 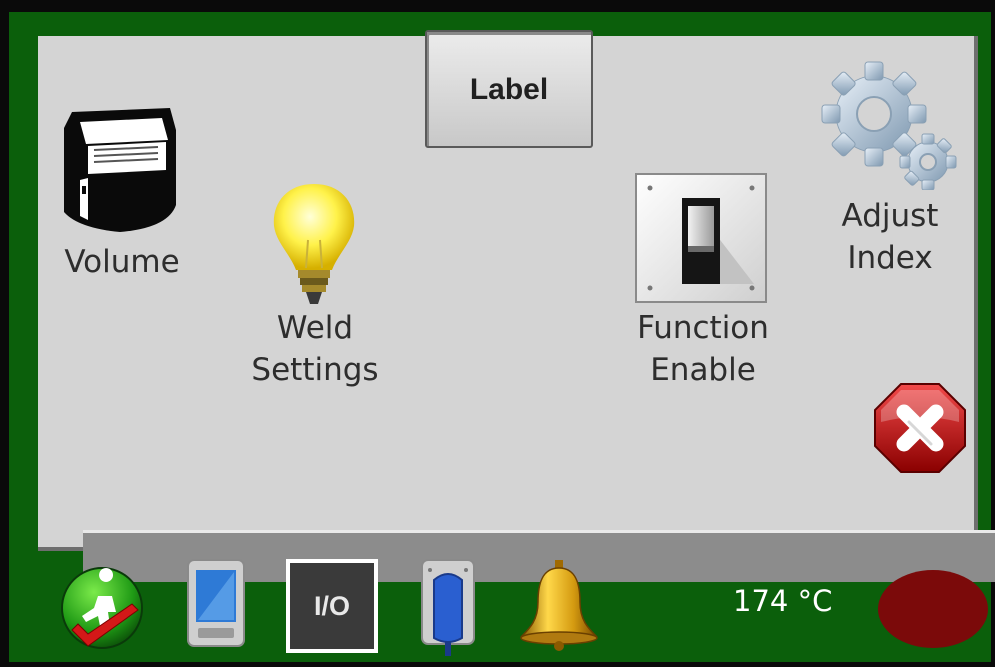 What do you see at coordinates (315, 328) in the screenshot?
I see `weld-settings-label-line1: Weld` at bounding box center [315, 328].